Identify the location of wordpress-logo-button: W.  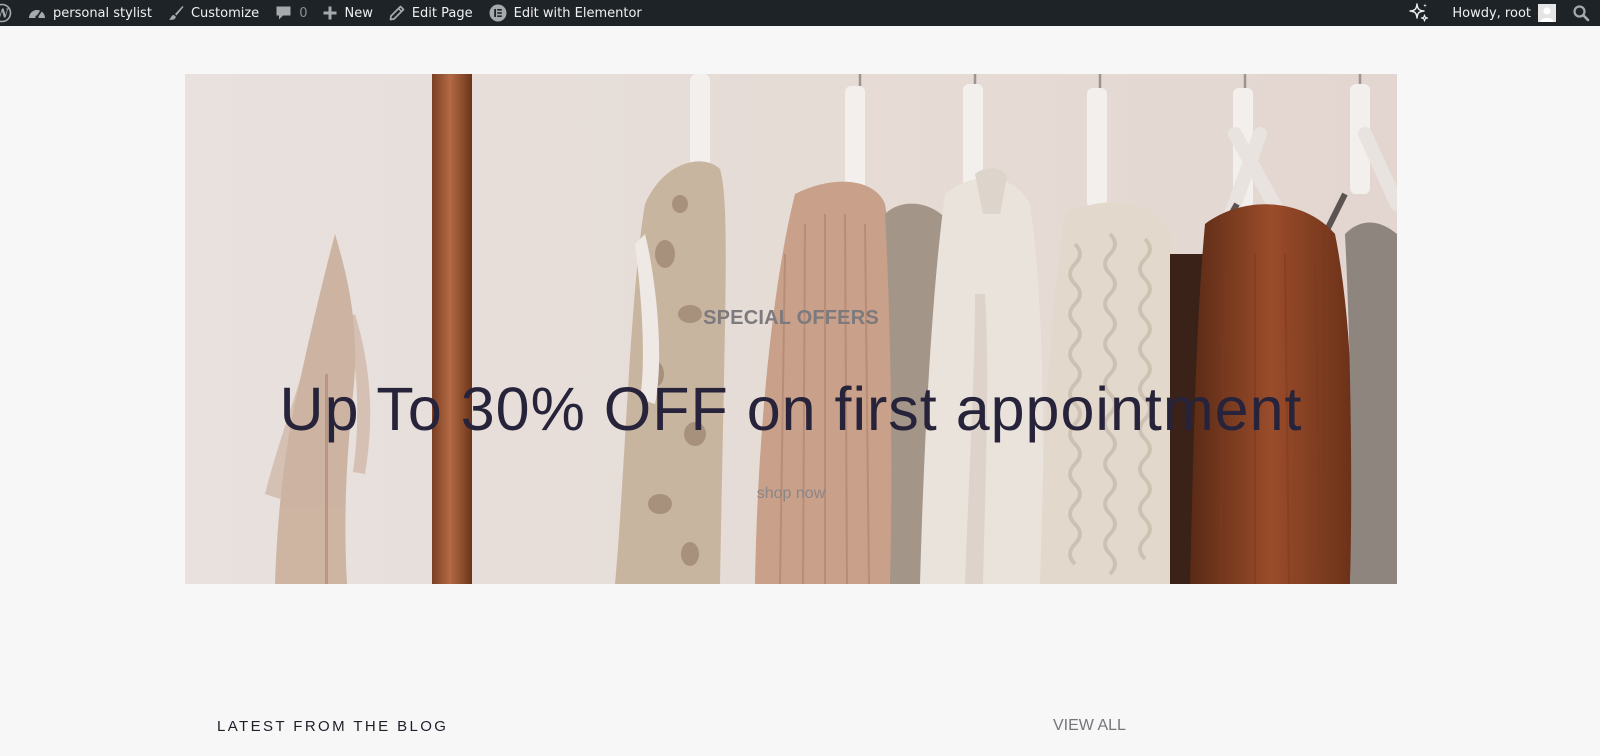
(10, 13).